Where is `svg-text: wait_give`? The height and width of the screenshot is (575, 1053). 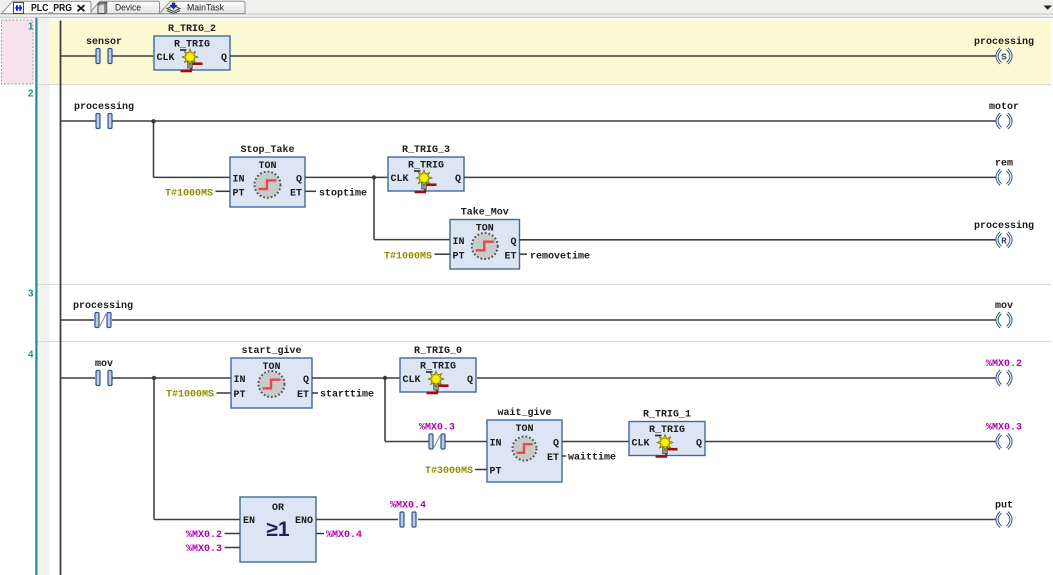 svg-text: wait_give is located at coordinates (524, 413).